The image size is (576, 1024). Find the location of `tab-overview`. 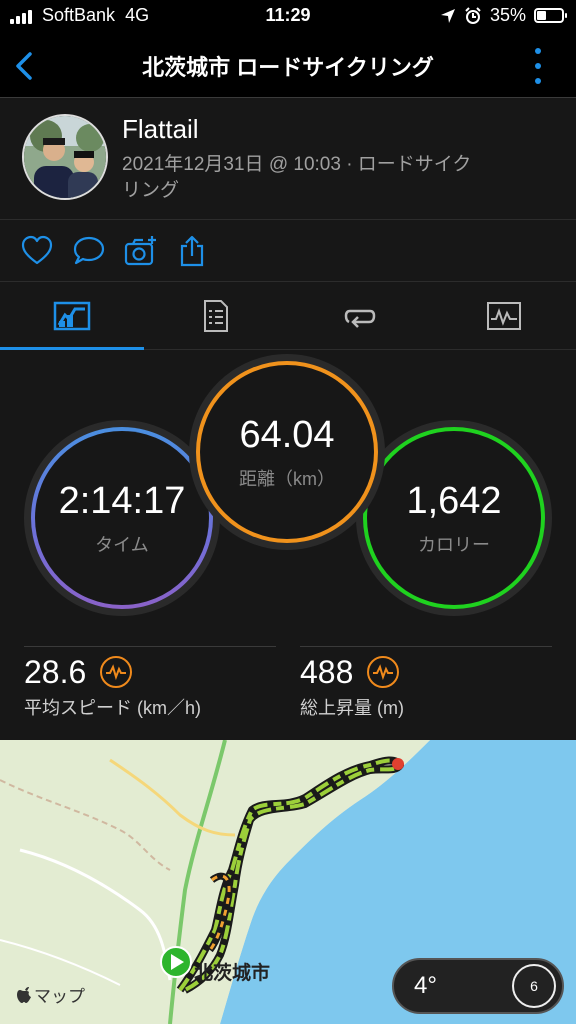

tab-overview is located at coordinates (72, 316).